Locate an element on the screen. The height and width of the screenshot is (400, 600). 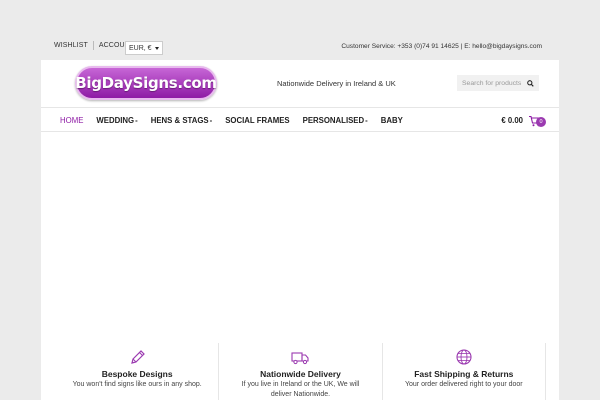
feature-title: Nationwide Delivery is located at coordinates (300, 374).